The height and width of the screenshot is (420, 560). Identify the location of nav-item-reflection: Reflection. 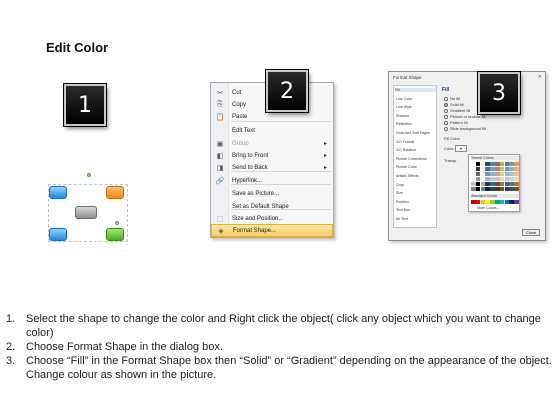
(404, 124).